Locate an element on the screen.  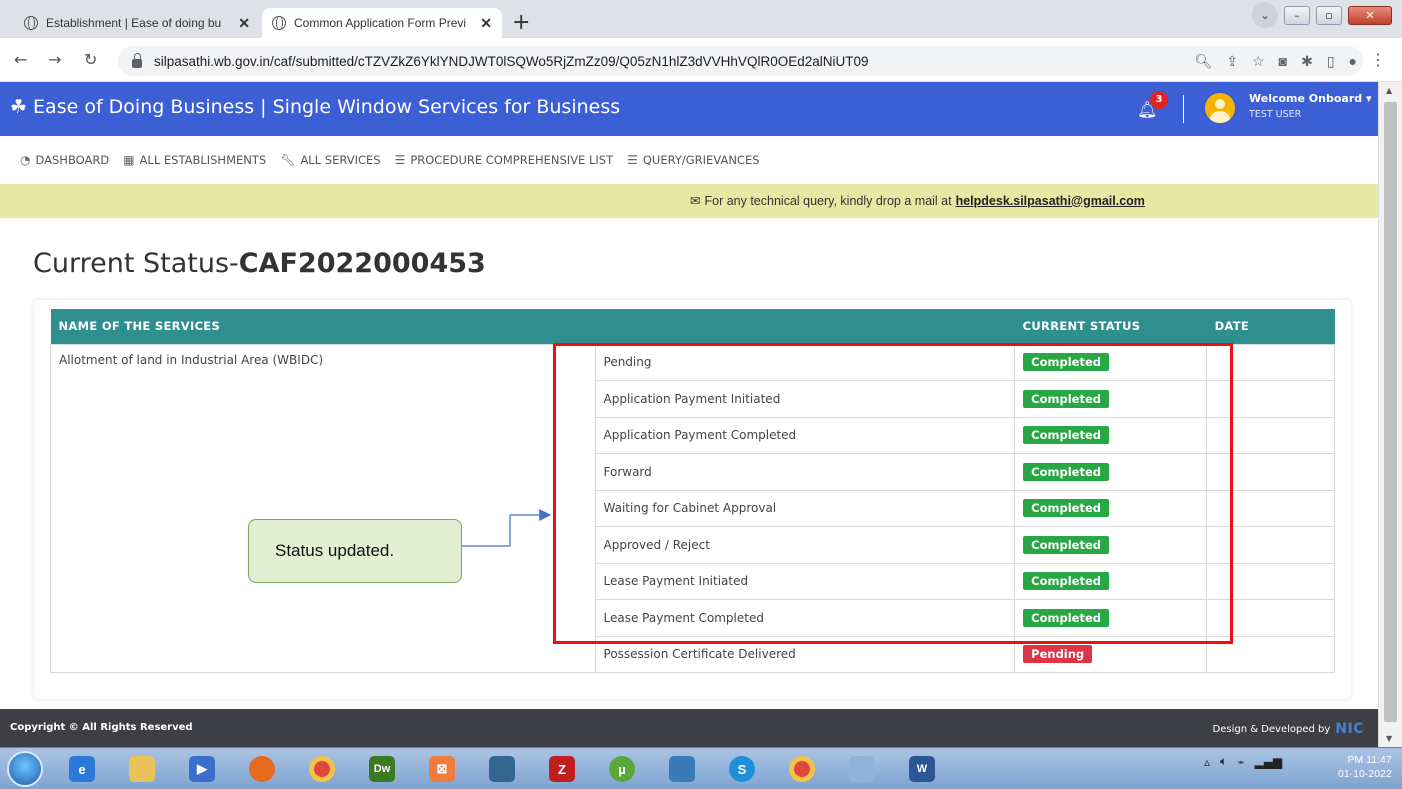
browser-tab-establishment: Establishment | Ease of doing bu ✕ is located at coordinates (137, 23).